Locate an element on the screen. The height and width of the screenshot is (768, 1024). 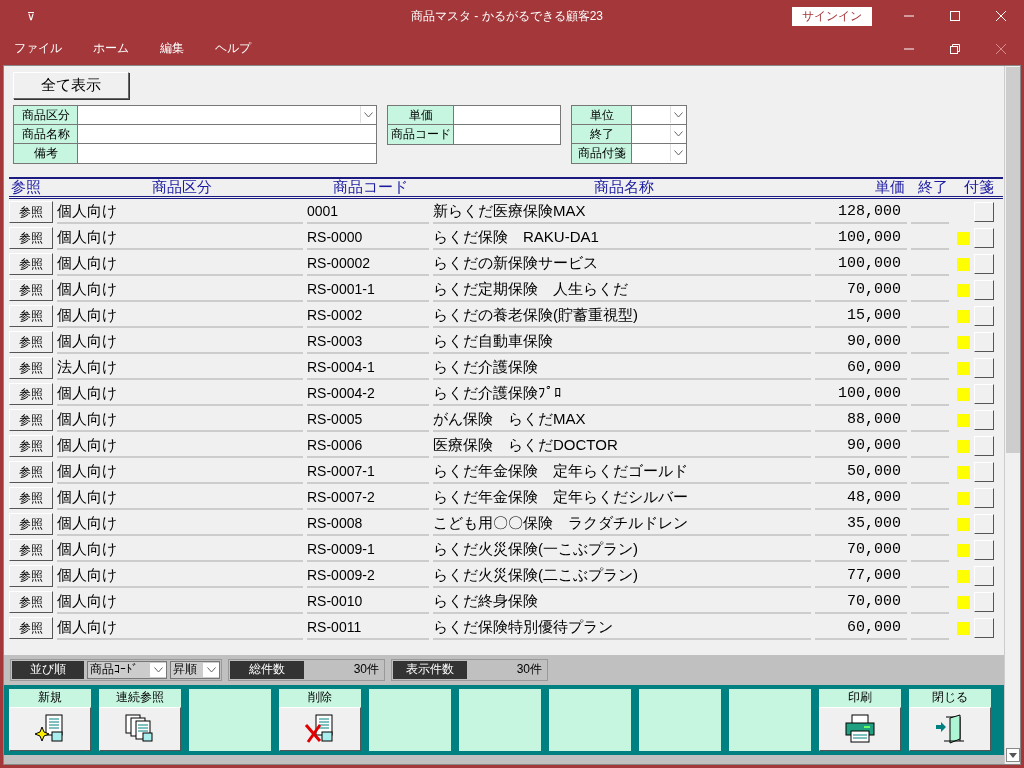
quick-access-menu: ⊽ is located at coordinates (31, 16).